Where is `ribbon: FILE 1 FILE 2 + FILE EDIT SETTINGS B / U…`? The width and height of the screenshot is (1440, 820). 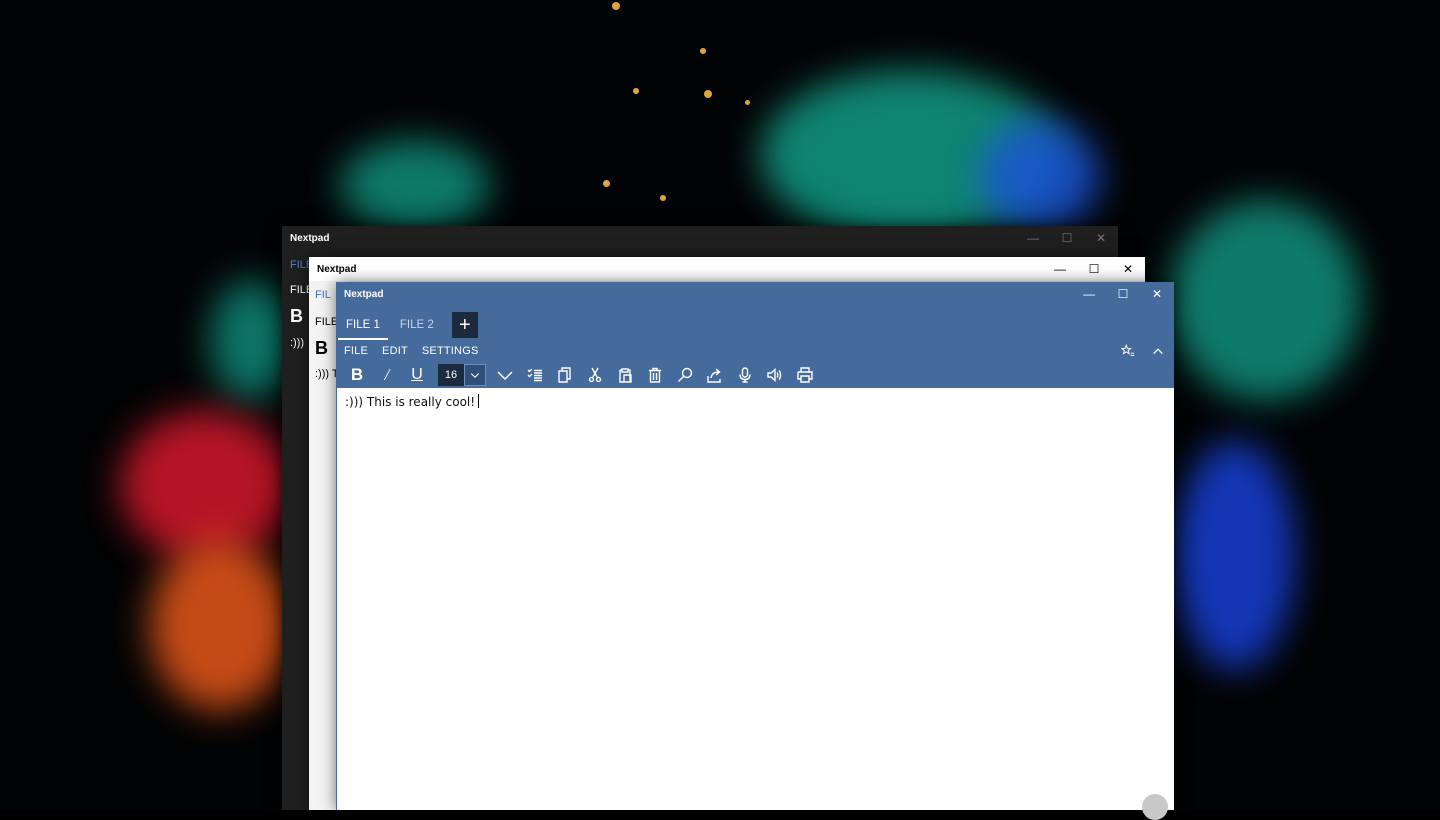 ribbon: FILE 1 FILE 2 + FILE EDIT SETTINGS B / U… is located at coordinates (755, 347).